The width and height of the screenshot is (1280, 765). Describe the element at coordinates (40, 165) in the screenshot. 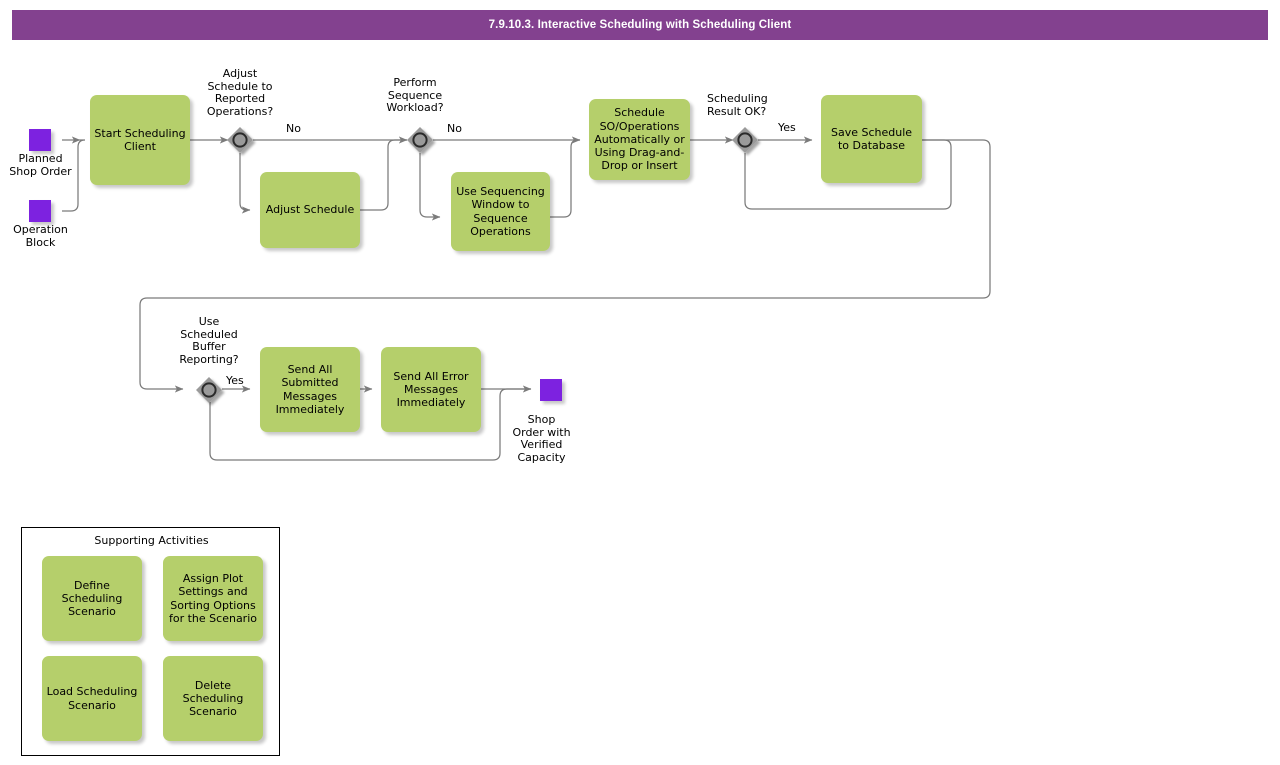

I see `terminal-planned-shop-order-label: Planned Shop Order` at that location.